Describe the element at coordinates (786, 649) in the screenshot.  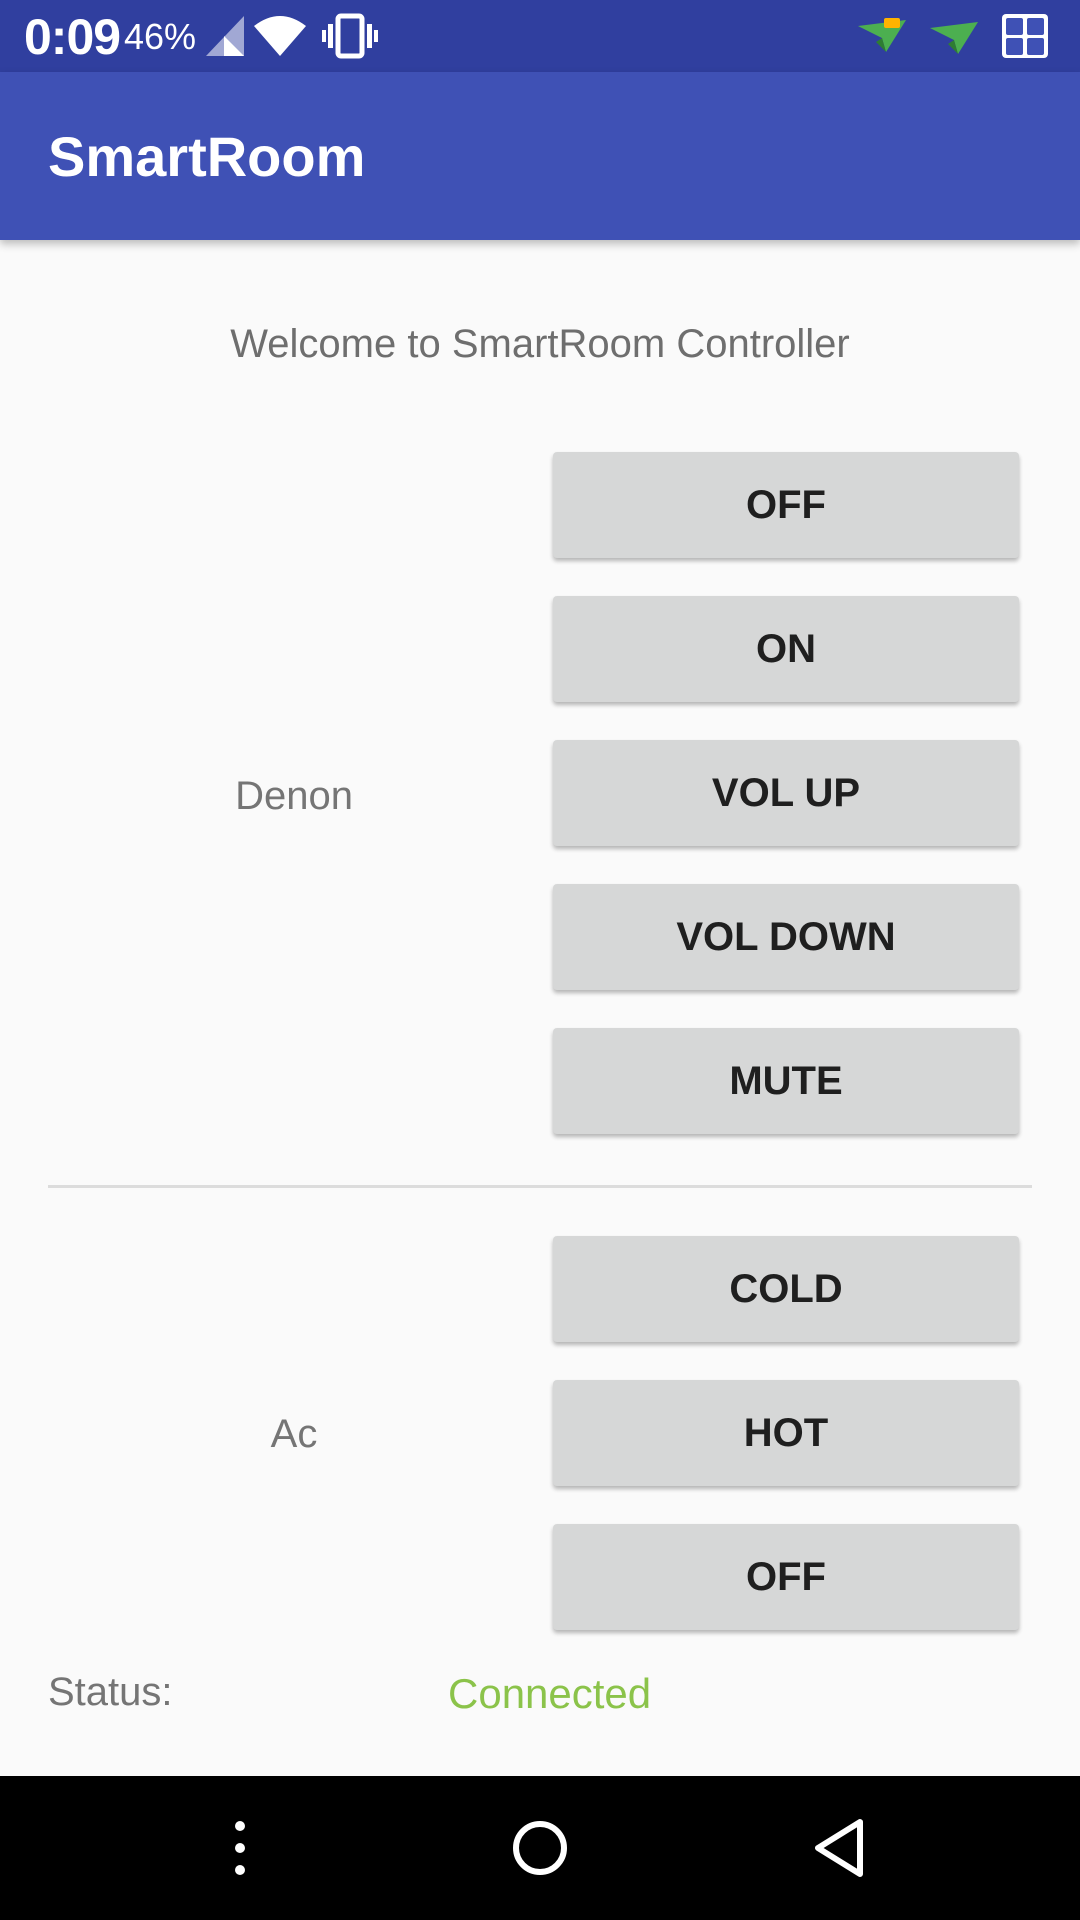
I see `denon-on-button: ON` at that location.